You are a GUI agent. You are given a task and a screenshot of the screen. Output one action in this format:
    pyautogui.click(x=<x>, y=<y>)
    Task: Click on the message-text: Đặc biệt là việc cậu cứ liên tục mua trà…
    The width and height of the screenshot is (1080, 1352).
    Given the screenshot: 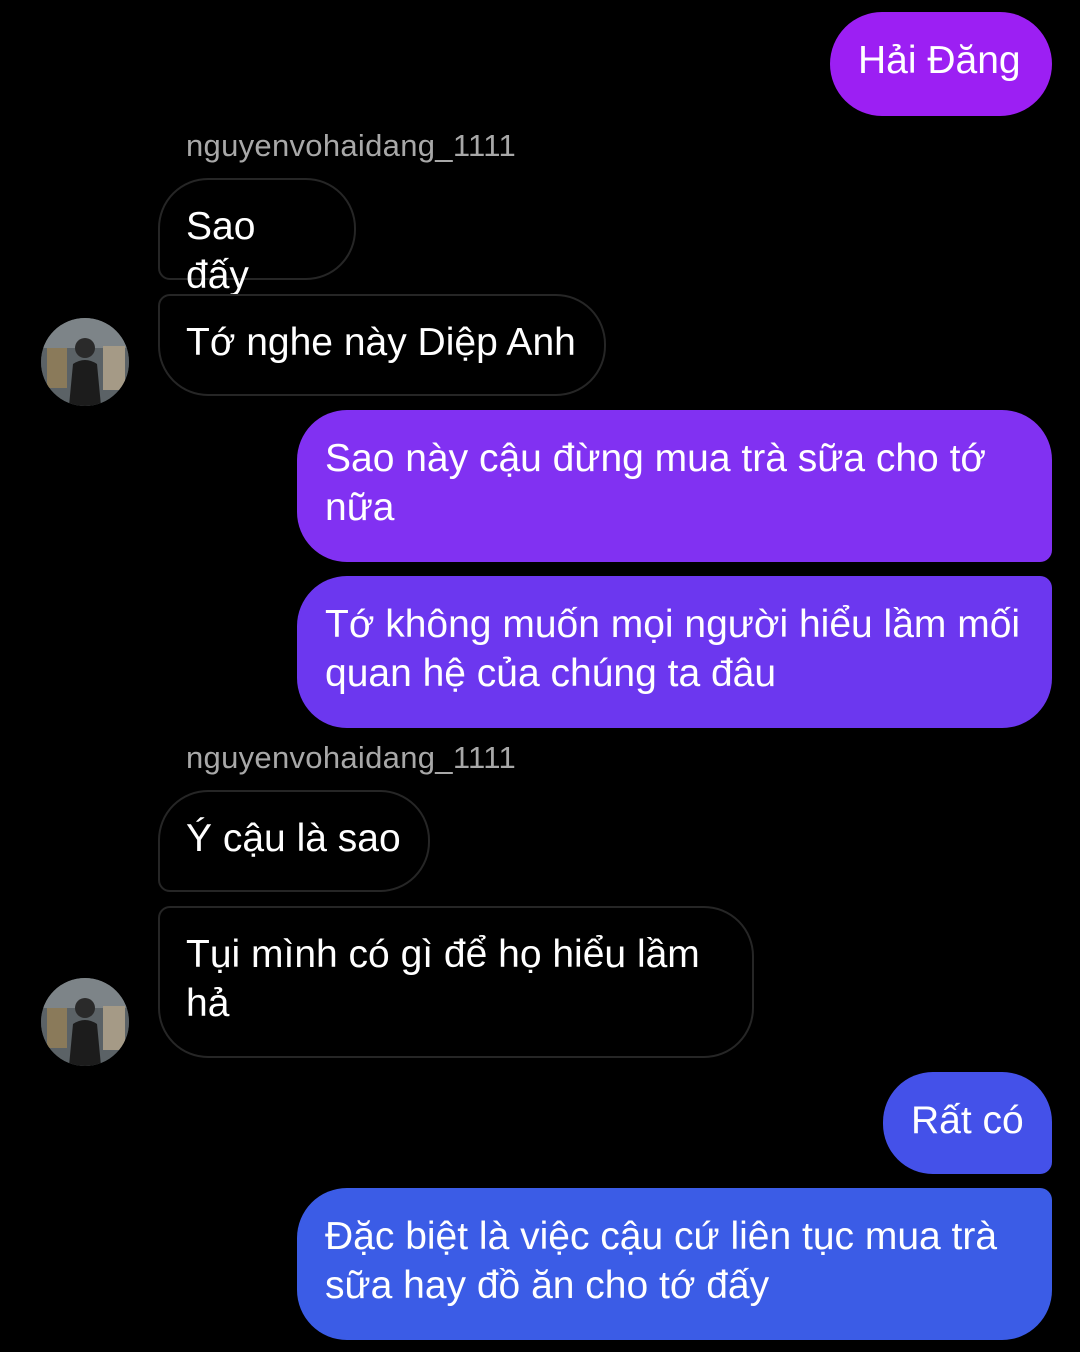 What is the action you would take?
    pyautogui.click(x=661, y=1261)
    